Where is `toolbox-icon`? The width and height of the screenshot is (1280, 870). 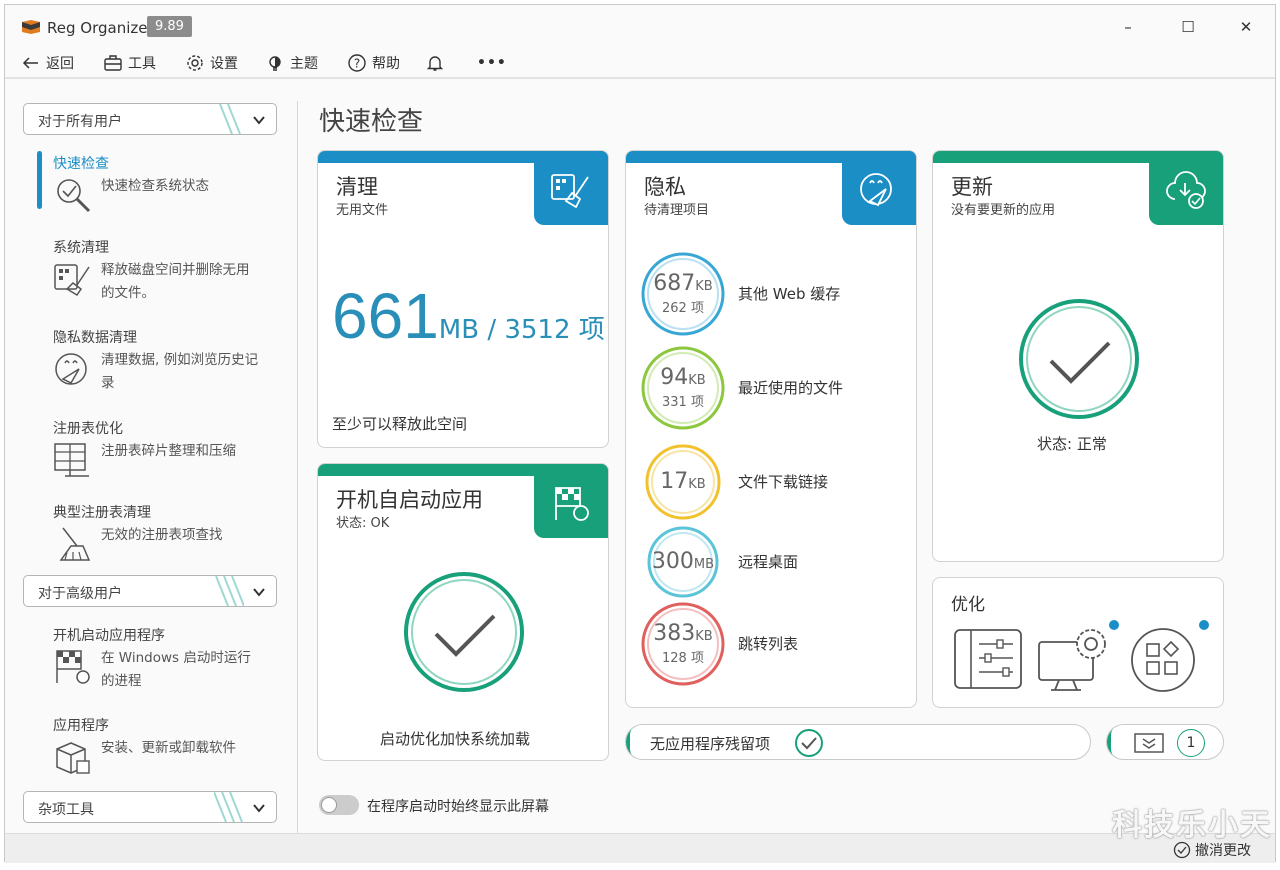 toolbox-icon is located at coordinates (113, 63).